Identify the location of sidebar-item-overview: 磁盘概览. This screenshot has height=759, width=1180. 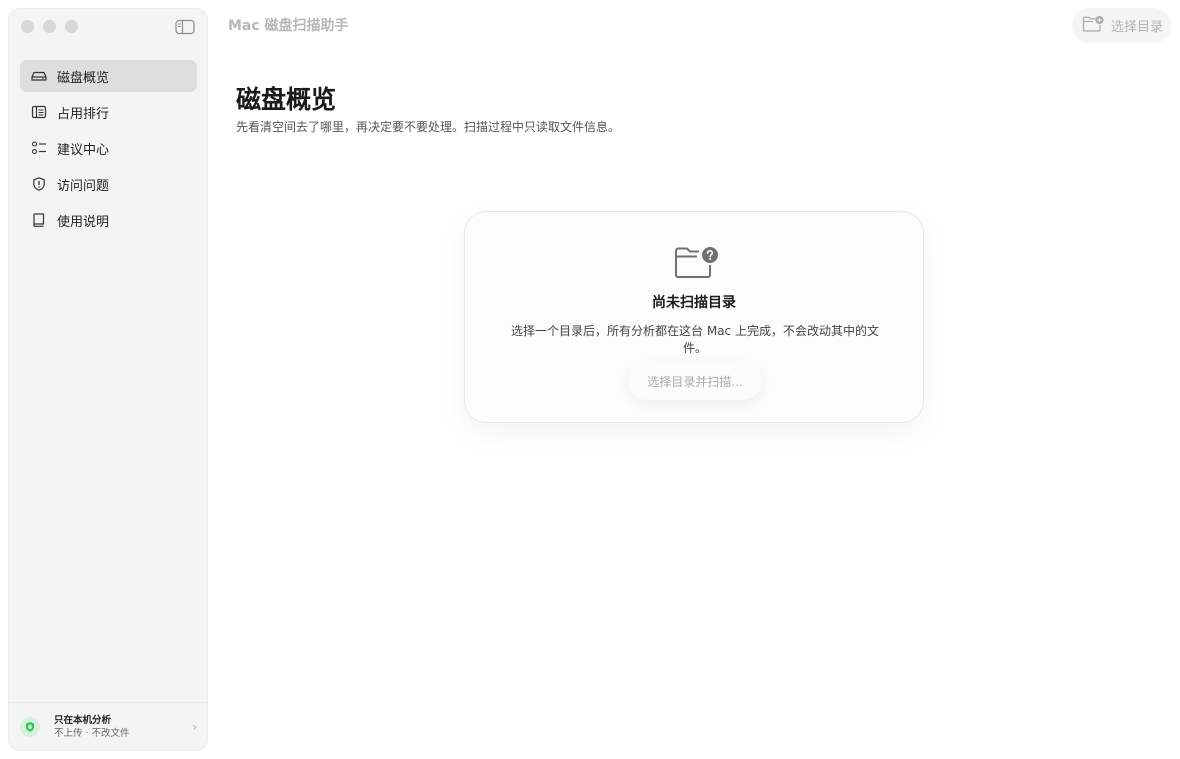
(108, 76).